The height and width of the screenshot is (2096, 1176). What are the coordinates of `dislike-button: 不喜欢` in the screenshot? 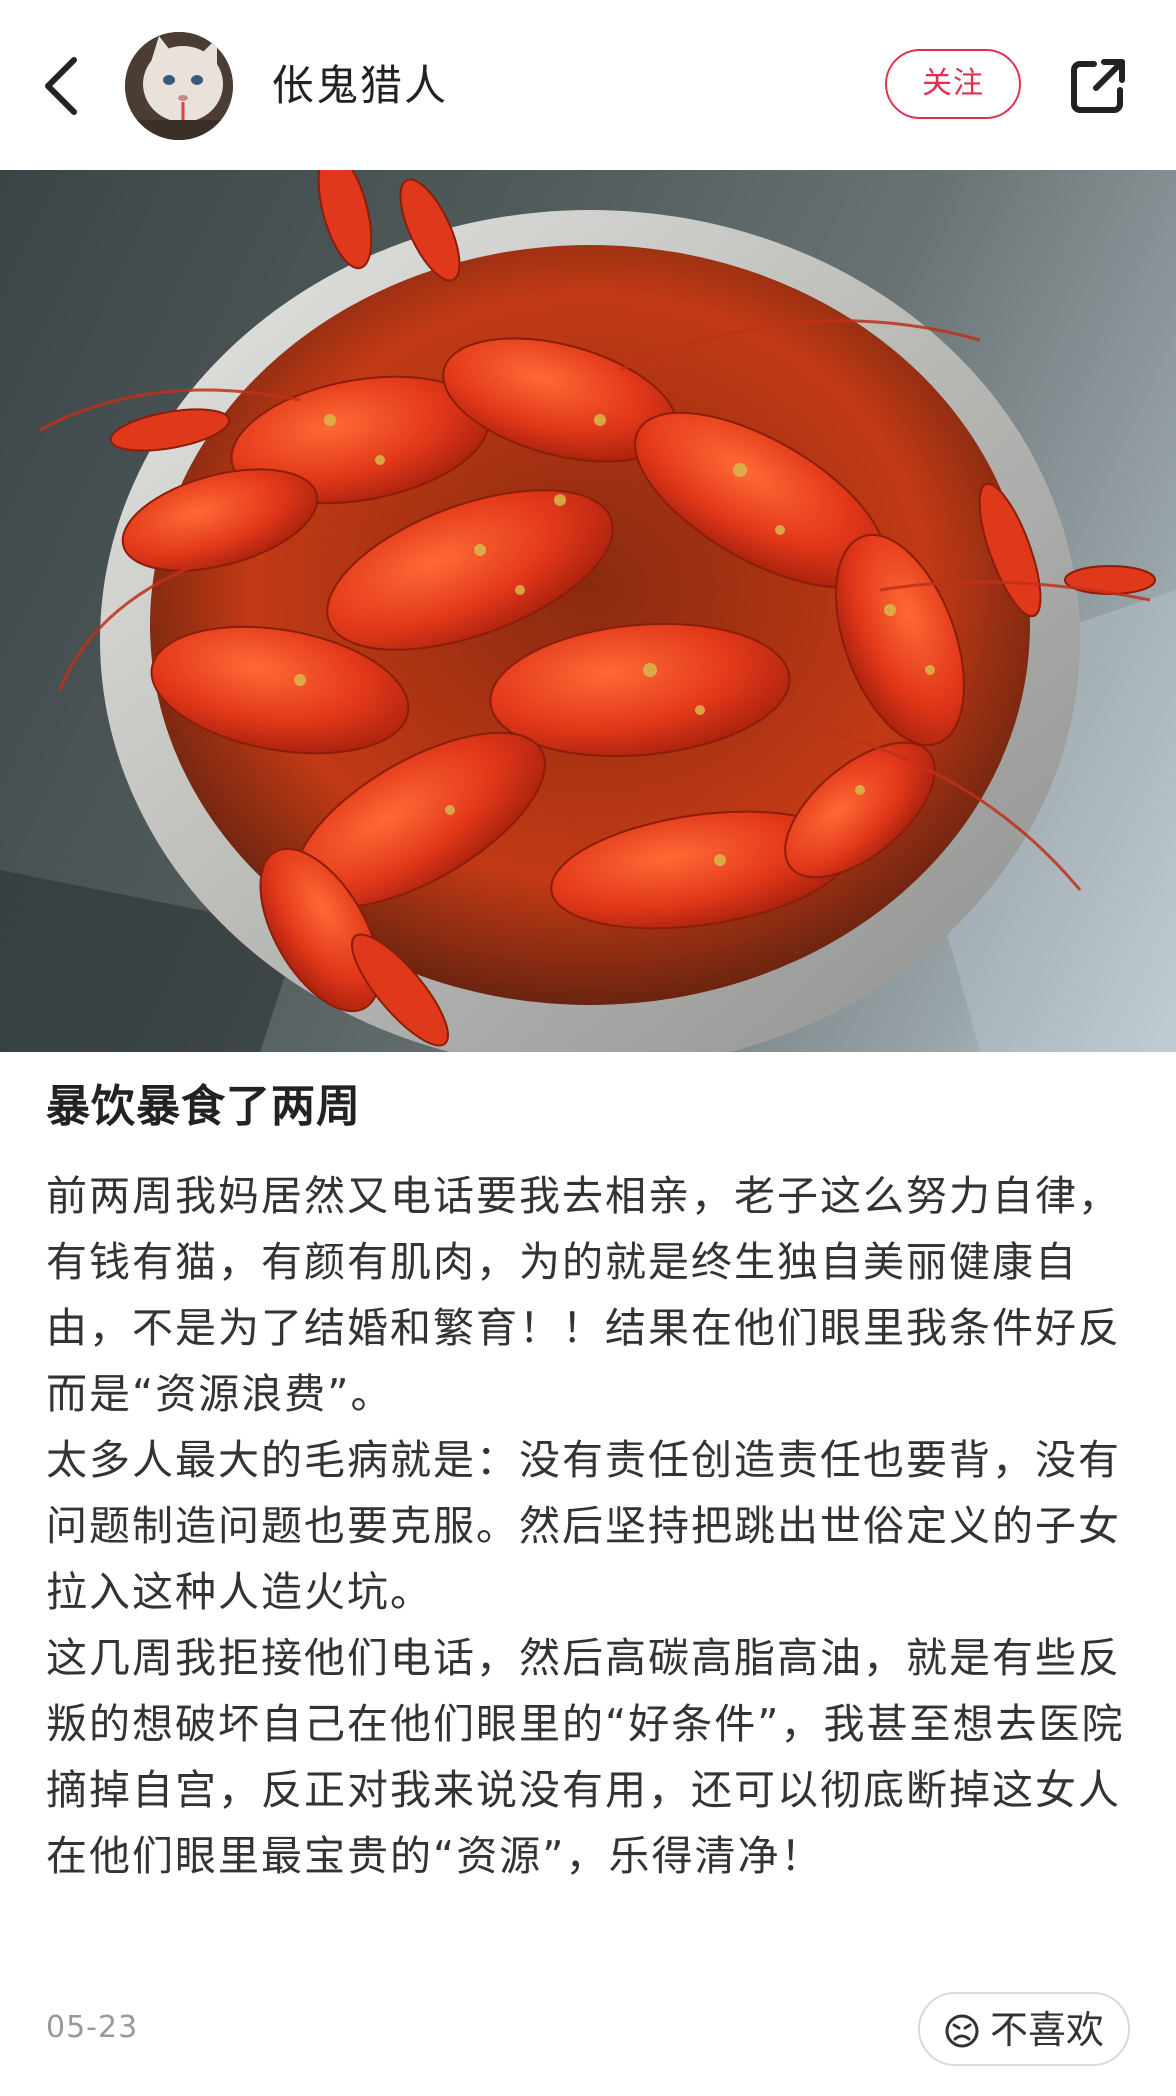 It's located at (1024, 2029).